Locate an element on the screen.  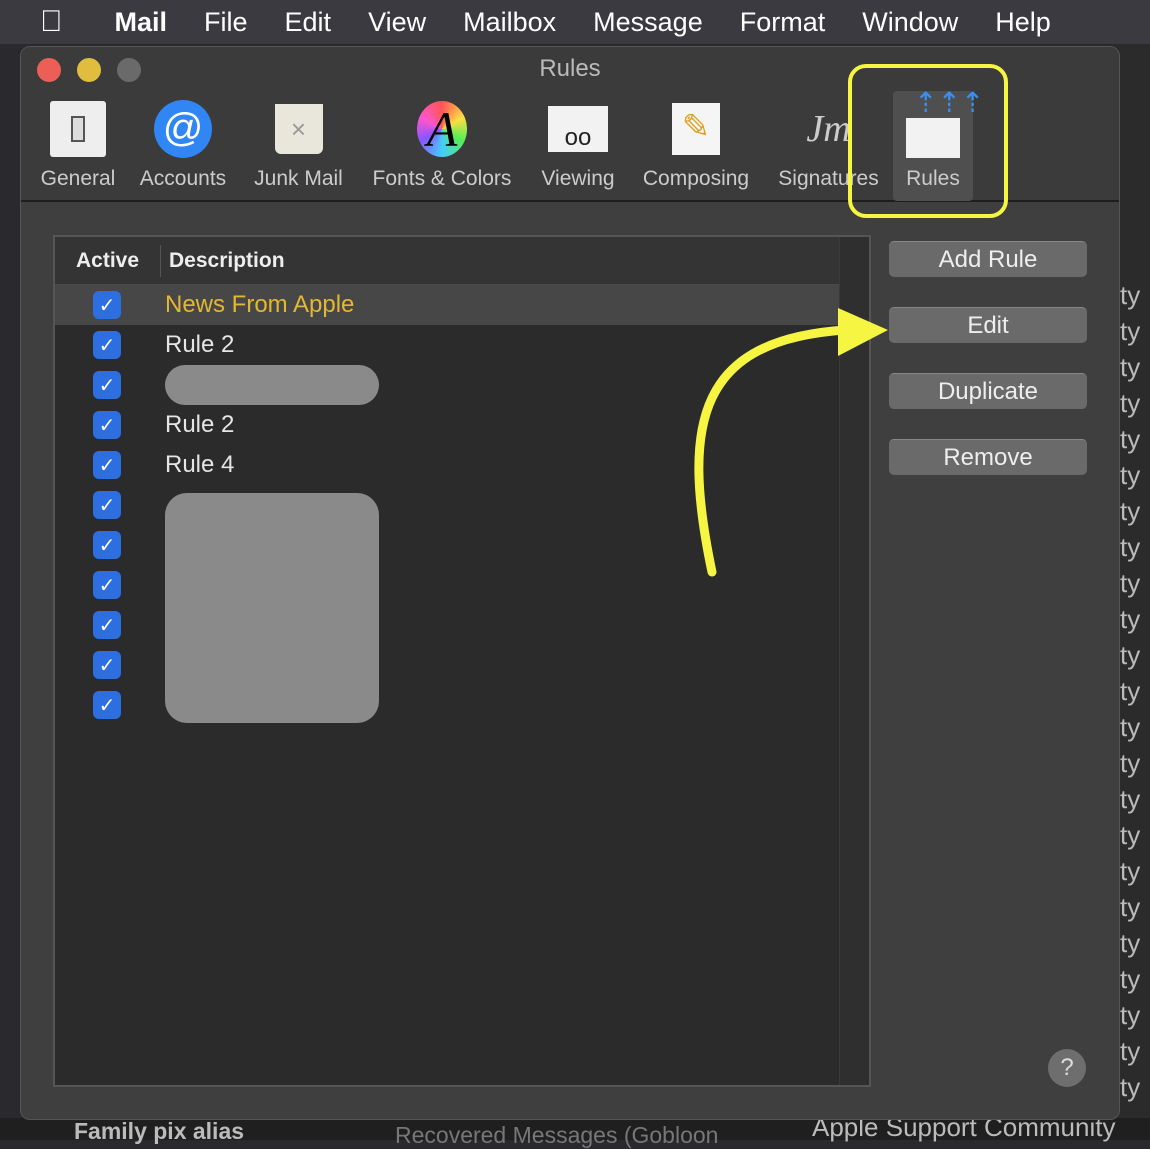
annotation-overlay is located at coordinates (851, 320).